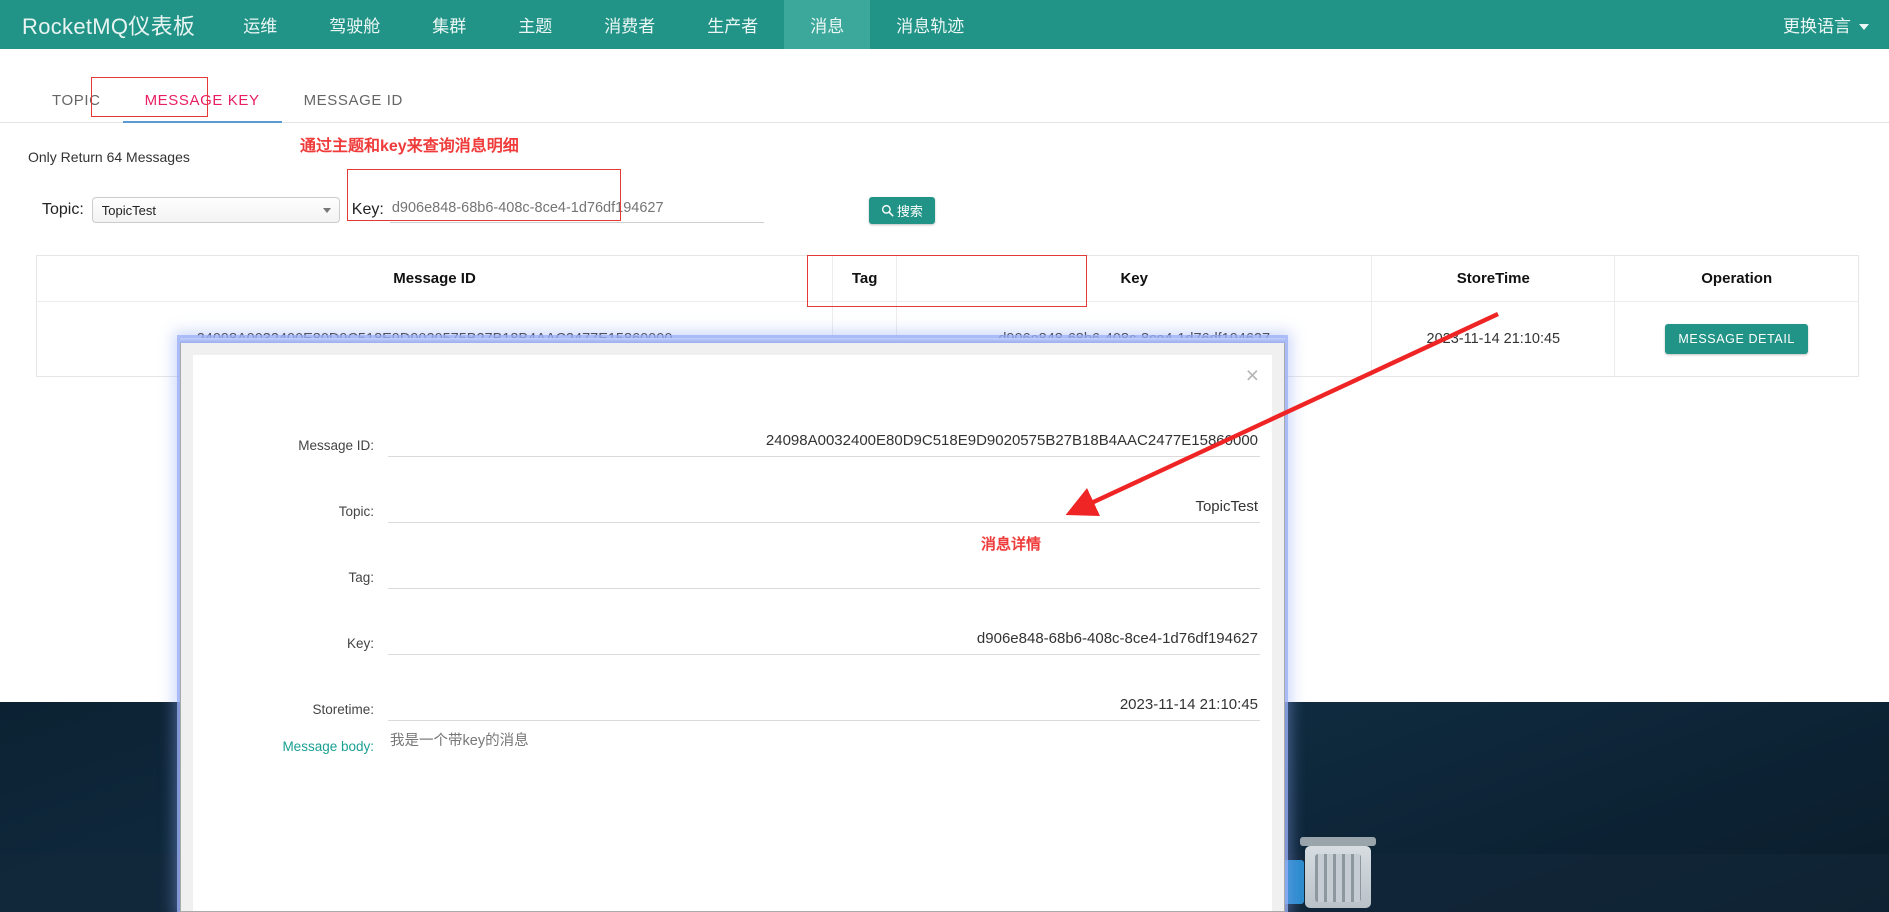  What do you see at coordinates (909, 211) in the screenshot?
I see `search-button-label: 搜索` at bounding box center [909, 211].